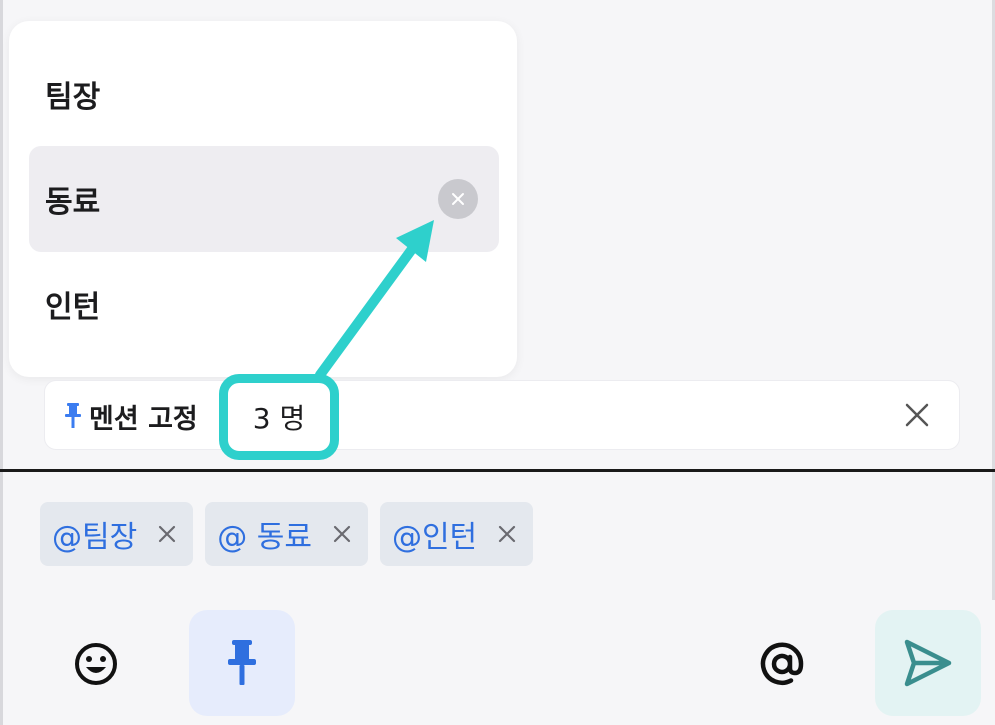 The height and width of the screenshot is (725, 995). What do you see at coordinates (73, 202) in the screenshot?
I see `suggestion-label: 동료` at bounding box center [73, 202].